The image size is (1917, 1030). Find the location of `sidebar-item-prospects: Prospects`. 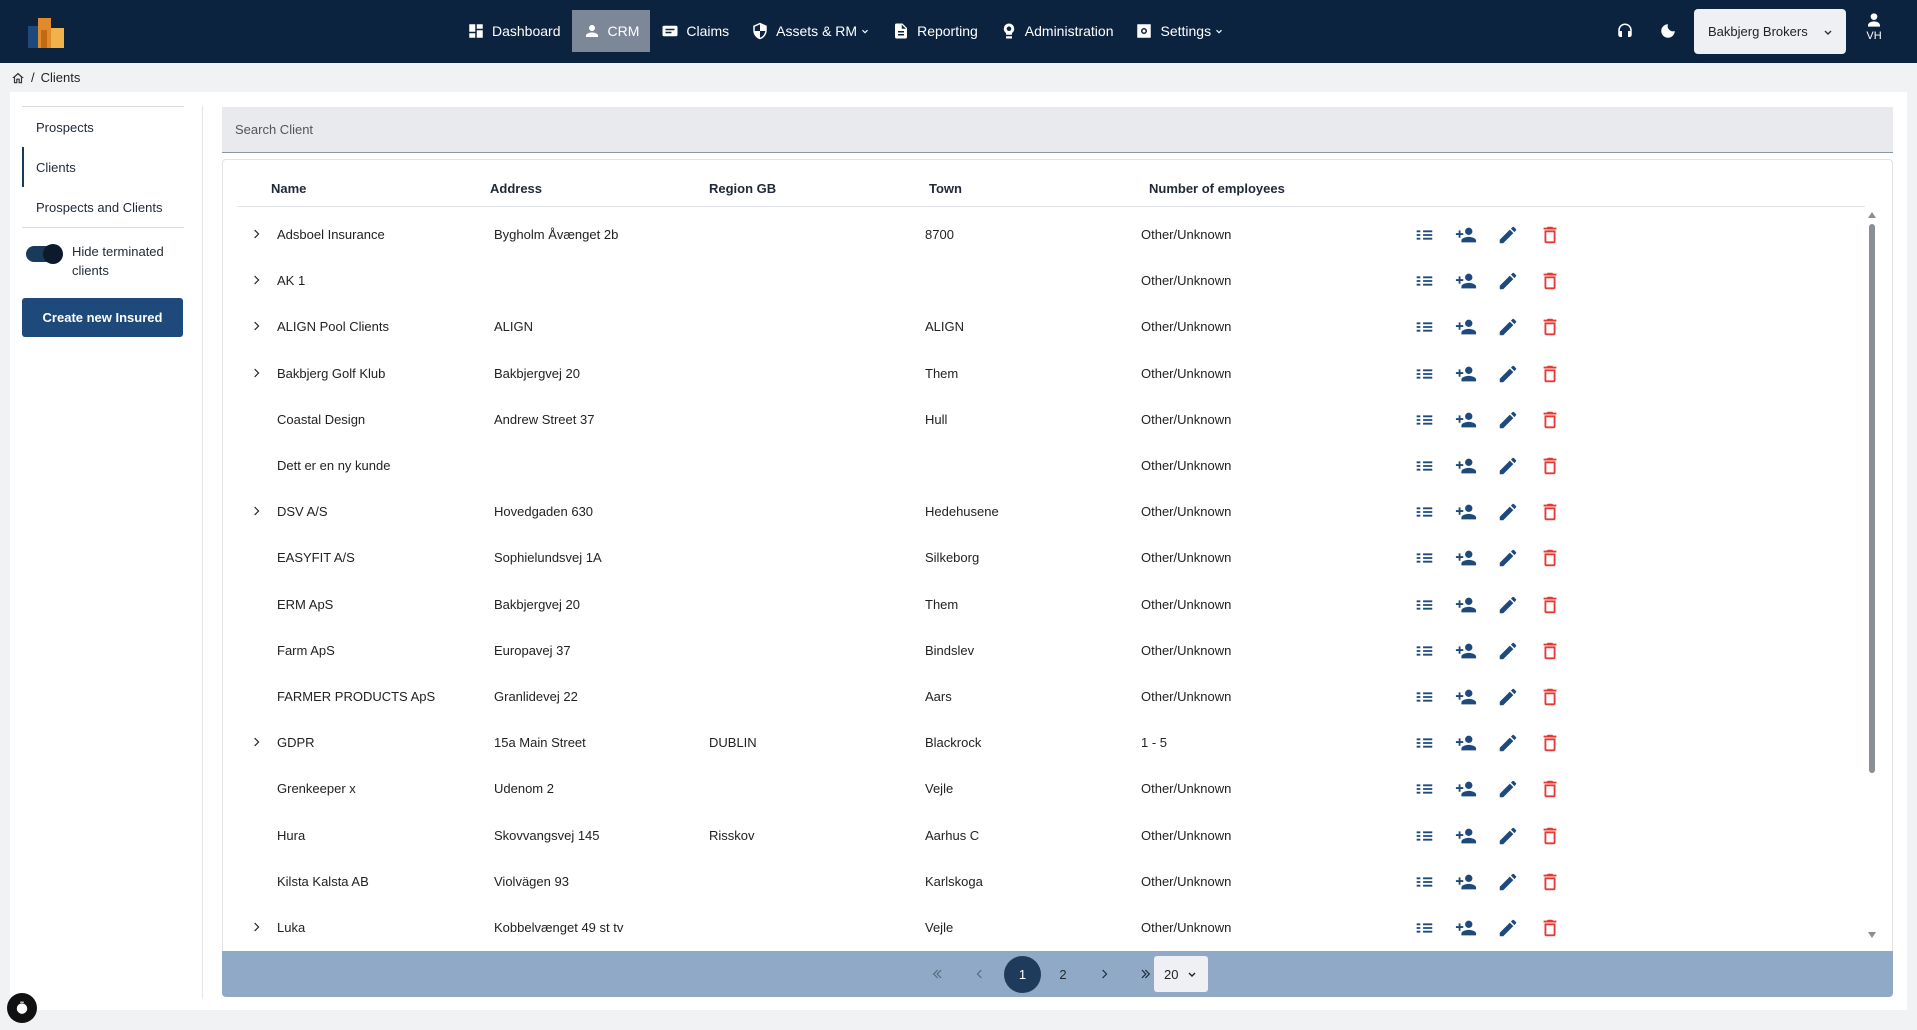

sidebar-item-prospects: Prospects is located at coordinates (103, 127).